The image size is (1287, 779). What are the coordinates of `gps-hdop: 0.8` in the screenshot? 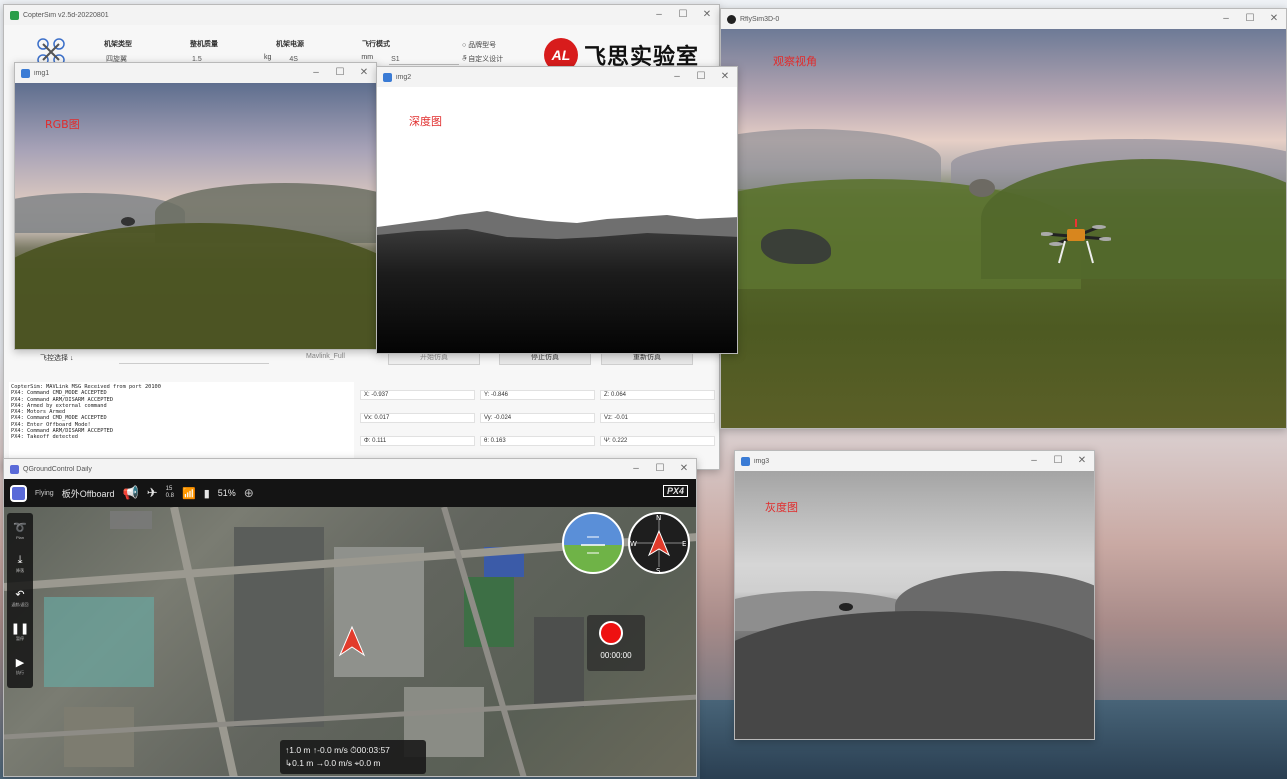 It's located at (169, 496).